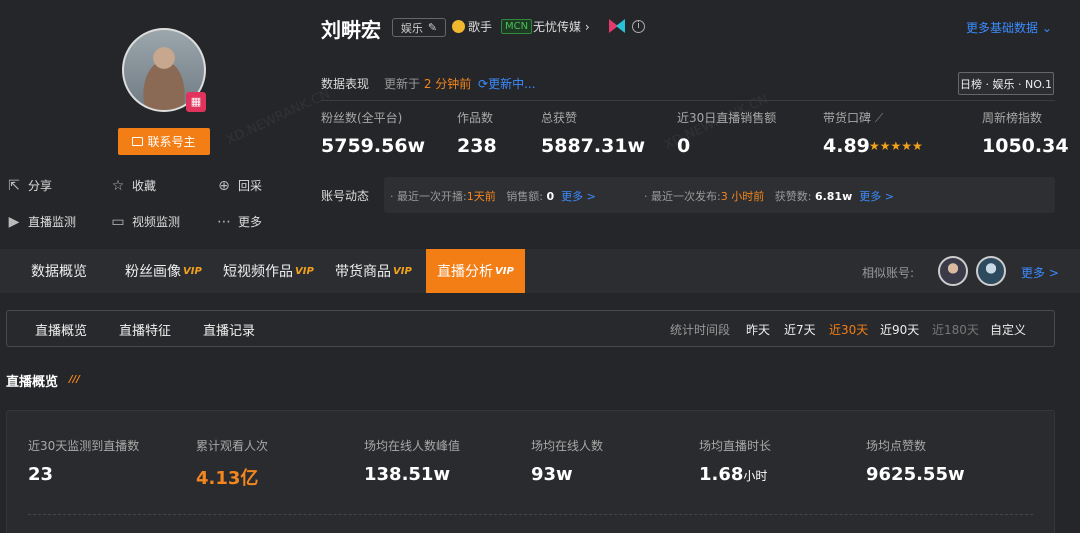  Describe the element at coordinates (688, 100) in the screenshot. I see `divider` at that location.